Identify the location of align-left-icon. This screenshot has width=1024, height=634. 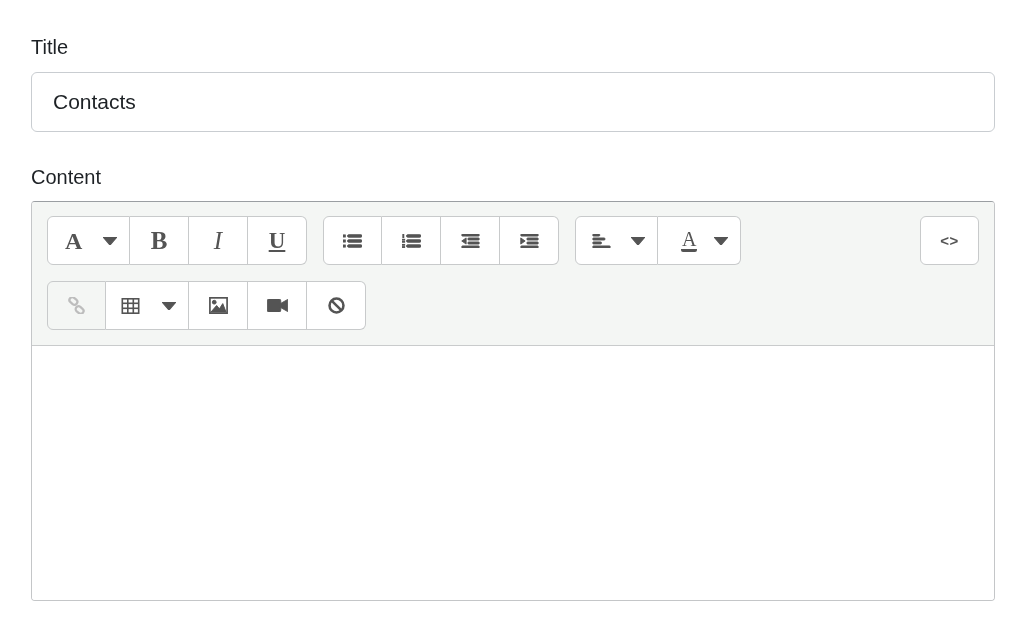
(601, 240).